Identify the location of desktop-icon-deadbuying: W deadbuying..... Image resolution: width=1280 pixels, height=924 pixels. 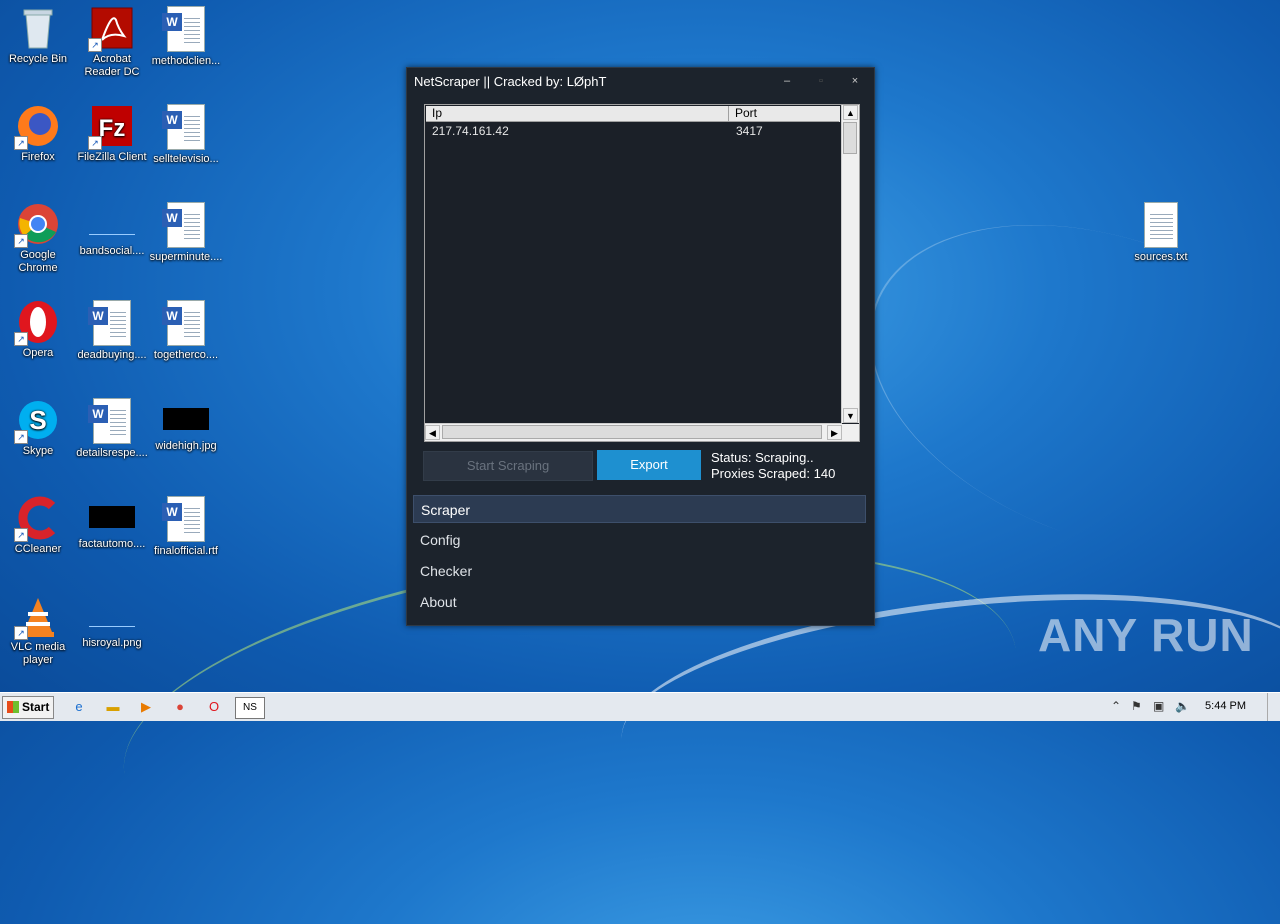
(112, 328).